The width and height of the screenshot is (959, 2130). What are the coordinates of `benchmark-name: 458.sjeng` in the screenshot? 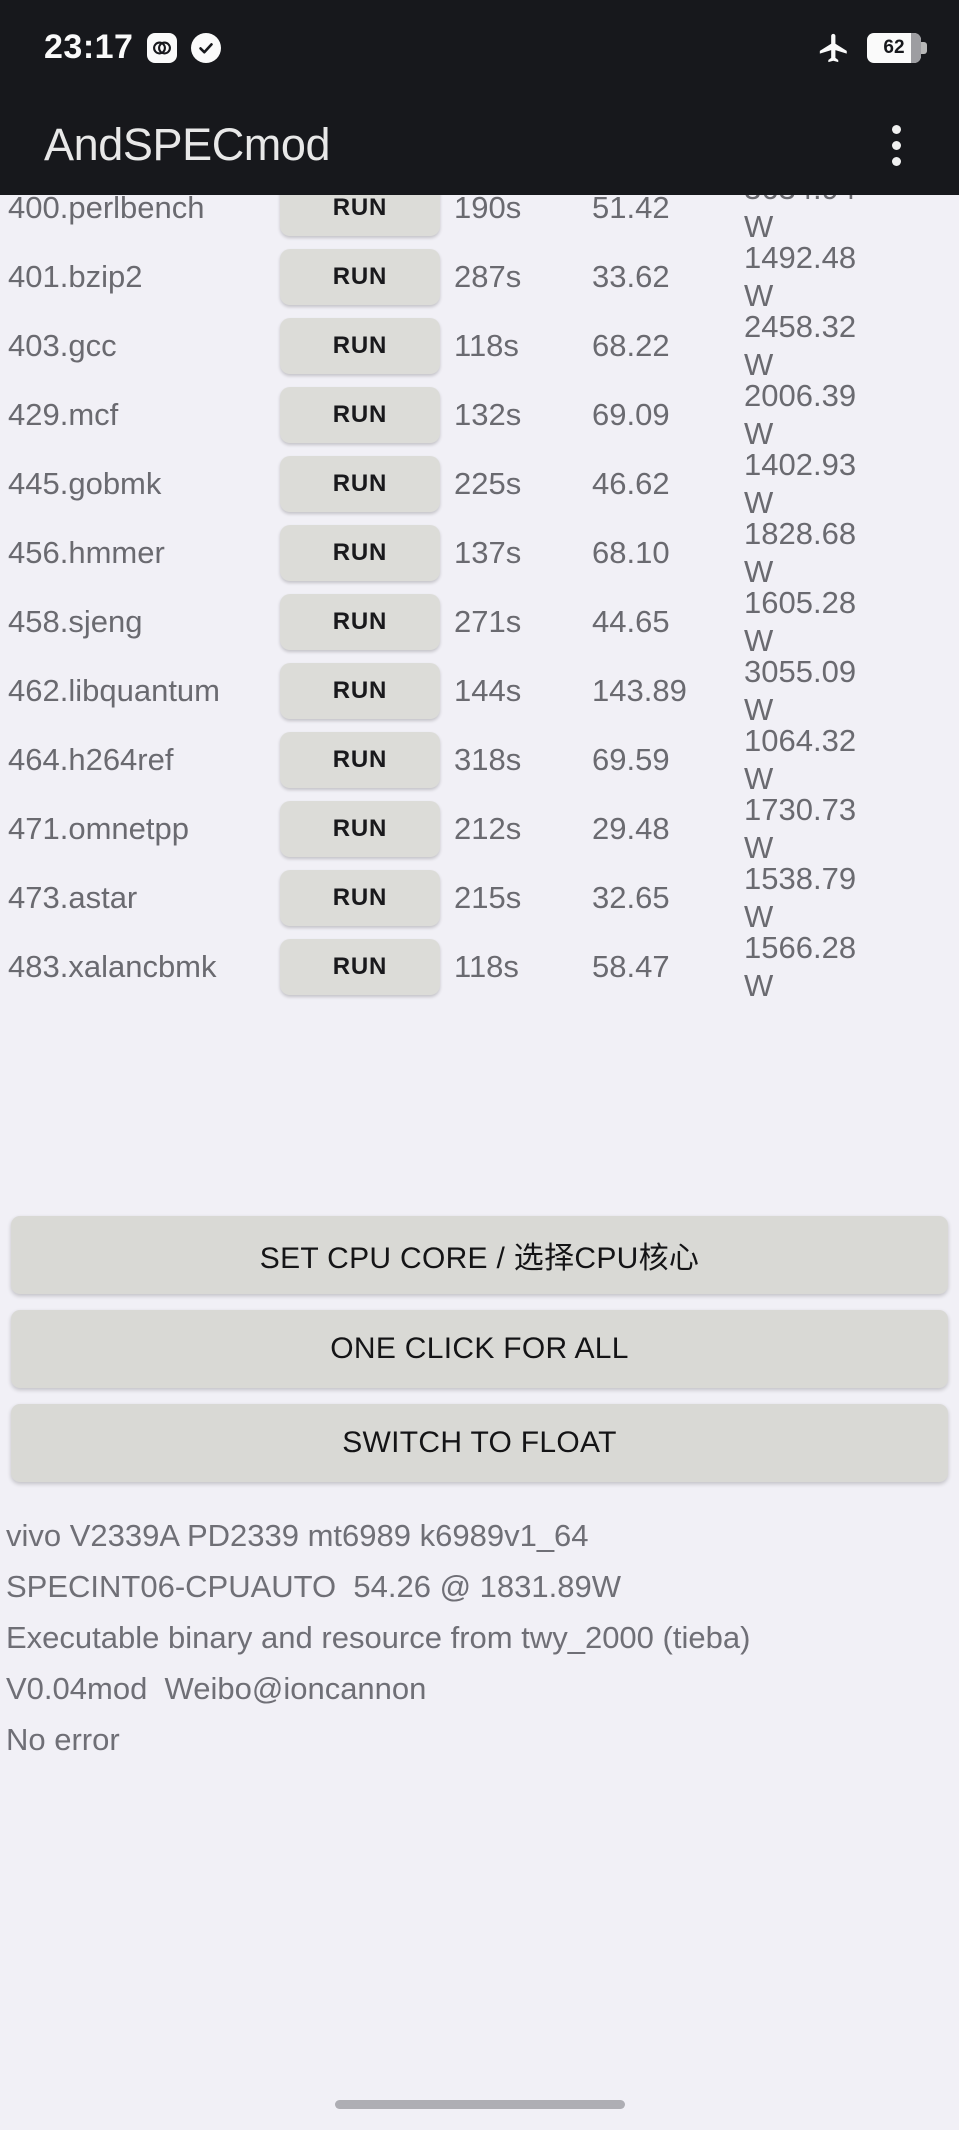 It's located at (75, 621).